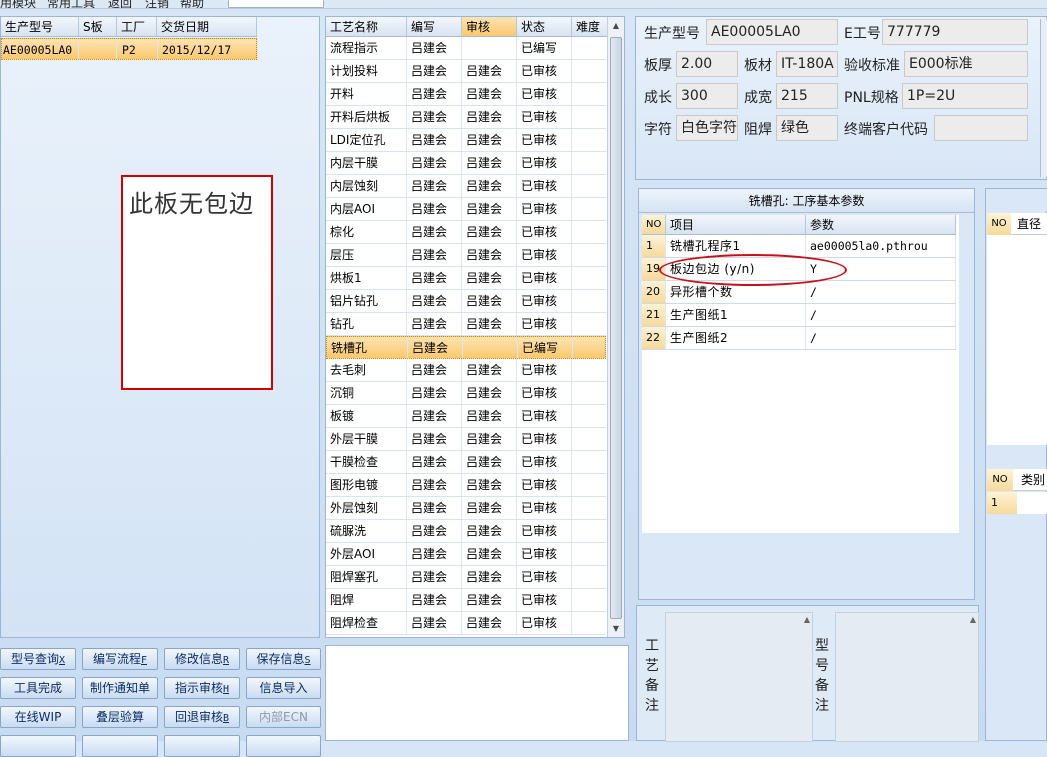 The image size is (1047, 757). What do you see at coordinates (467, 117) in the screenshot?
I see `process-row: 开料后烘板 吕建会 吕建会 已审核` at bounding box center [467, 117].